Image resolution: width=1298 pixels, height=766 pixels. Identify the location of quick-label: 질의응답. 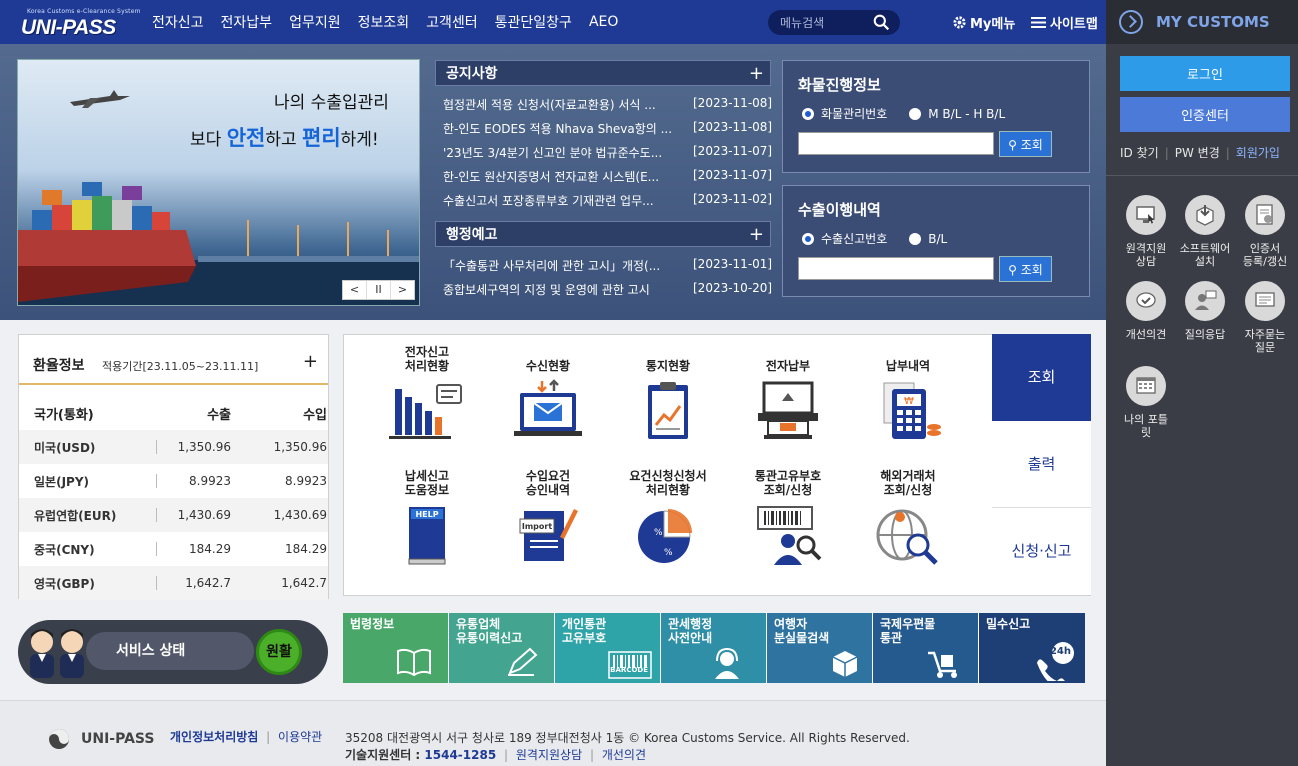
(1205, 334).